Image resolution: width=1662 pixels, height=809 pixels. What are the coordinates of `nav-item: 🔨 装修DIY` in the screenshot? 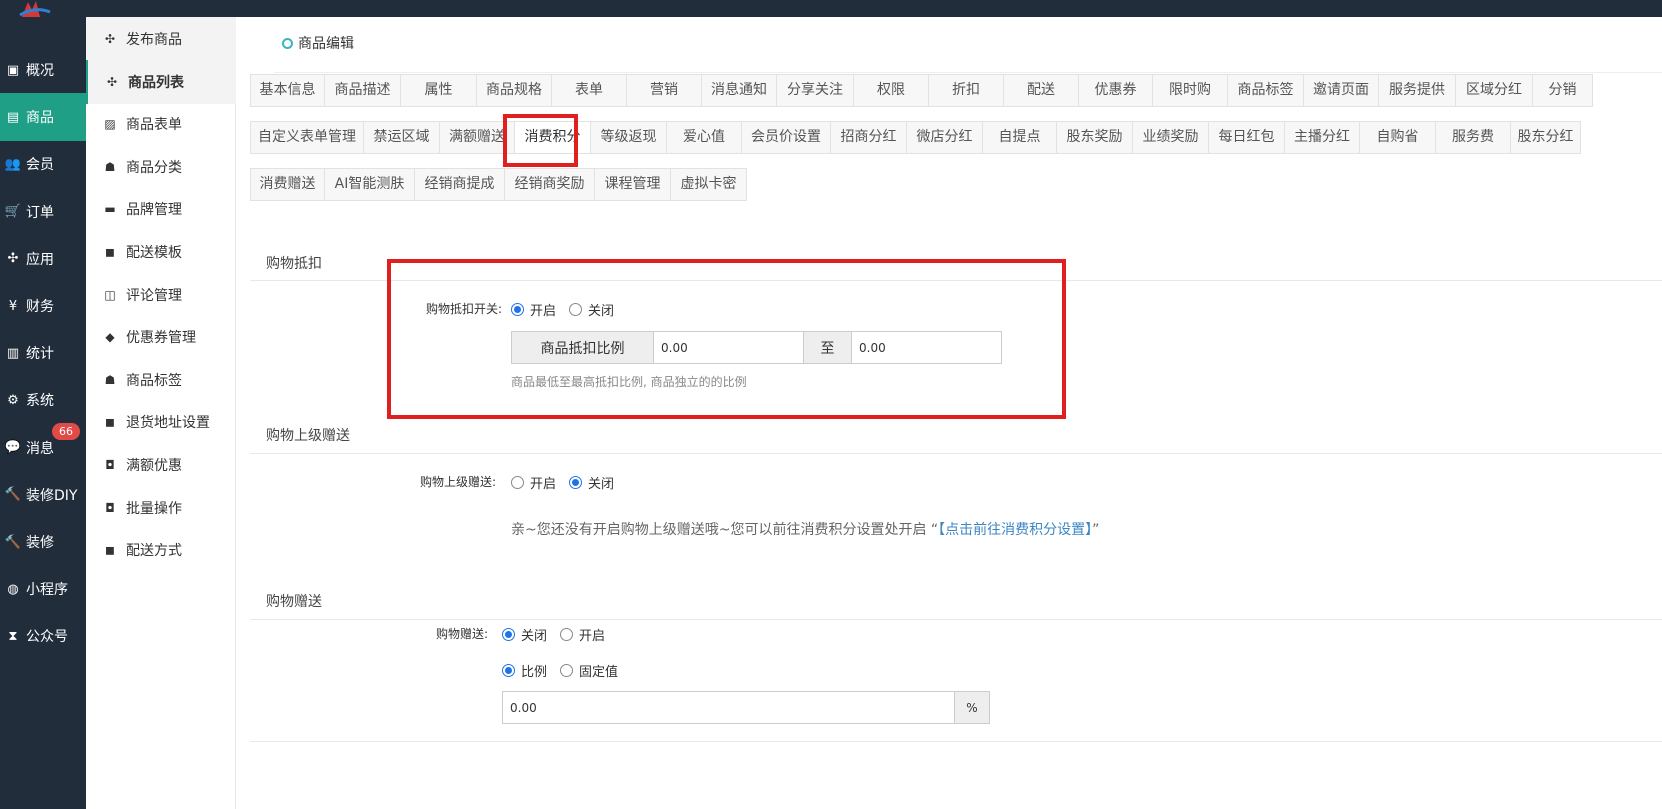 It's located at (43, 495).